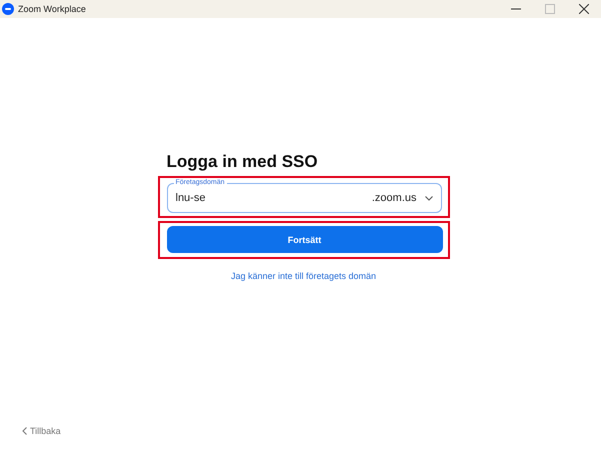  What do you see at coordinates (584, 9) in the screenshot?
I see `close-icon` at bounding box center [584, 9].